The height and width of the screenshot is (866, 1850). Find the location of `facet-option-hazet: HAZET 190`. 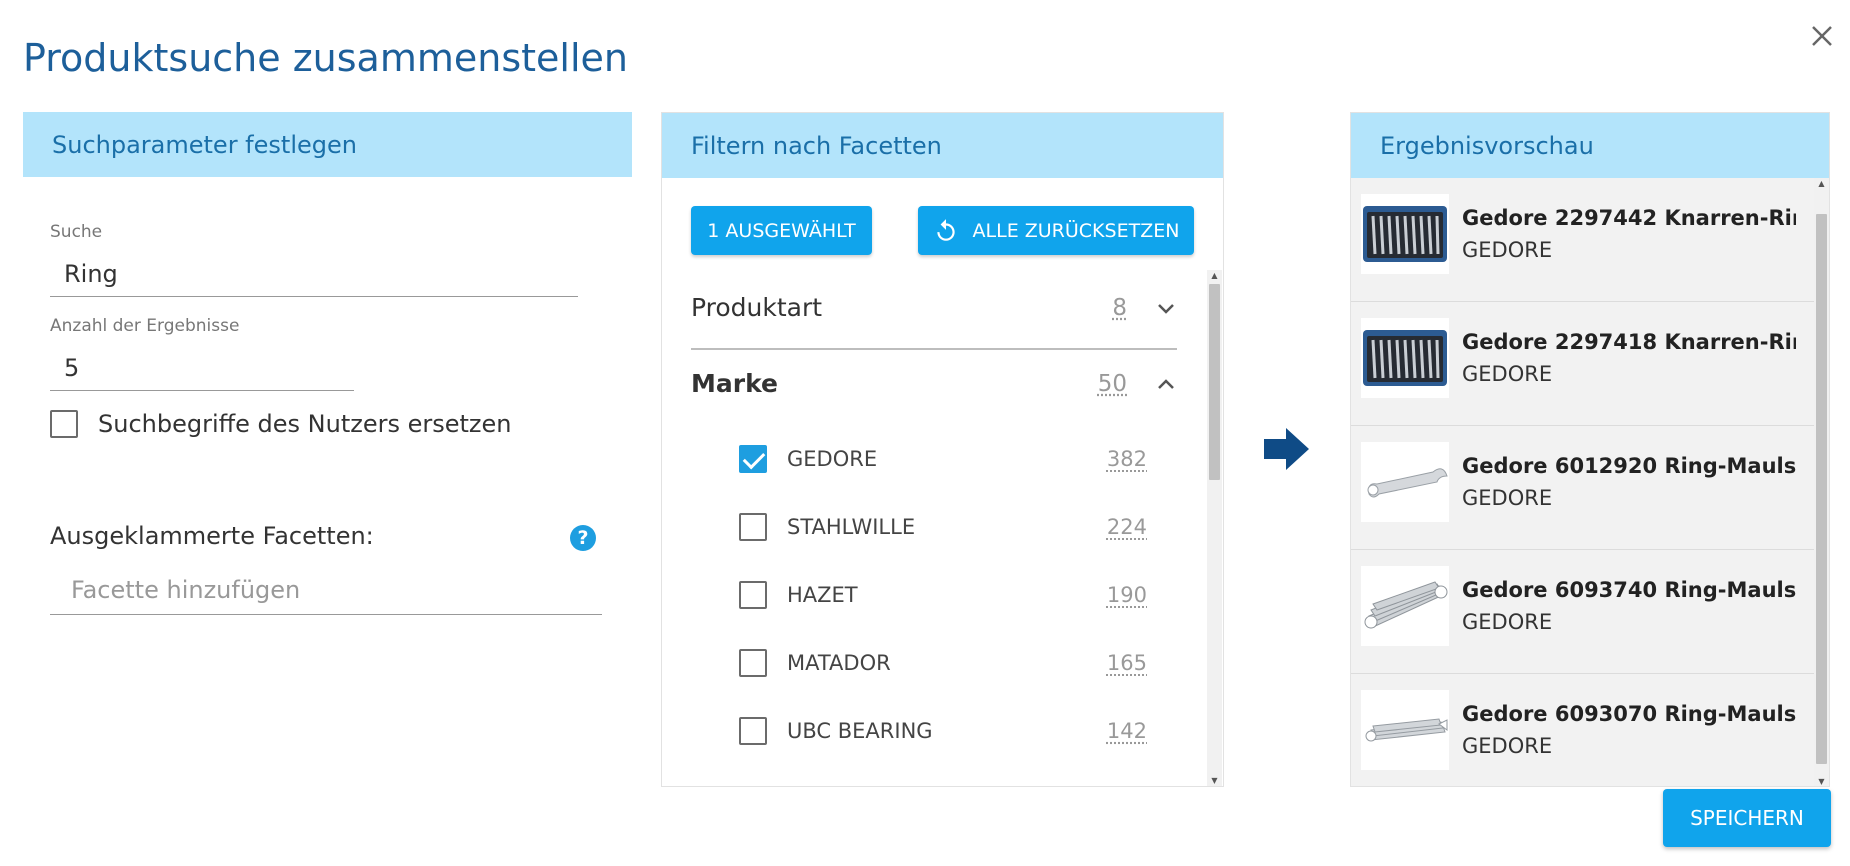

facet-option-hazet: HAZET 190 is located at coordinates (958, 595).